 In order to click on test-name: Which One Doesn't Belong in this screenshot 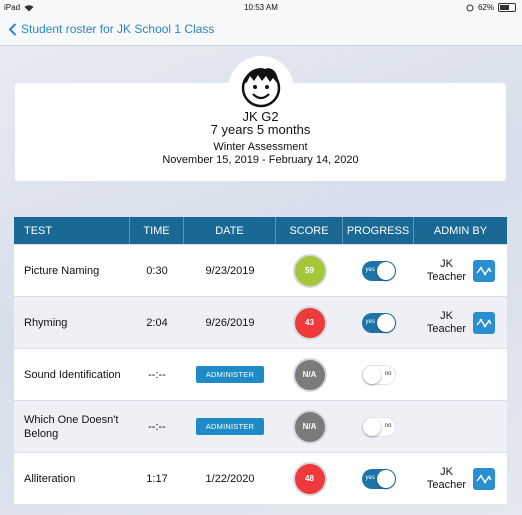, I will do `click(71, 426)`.